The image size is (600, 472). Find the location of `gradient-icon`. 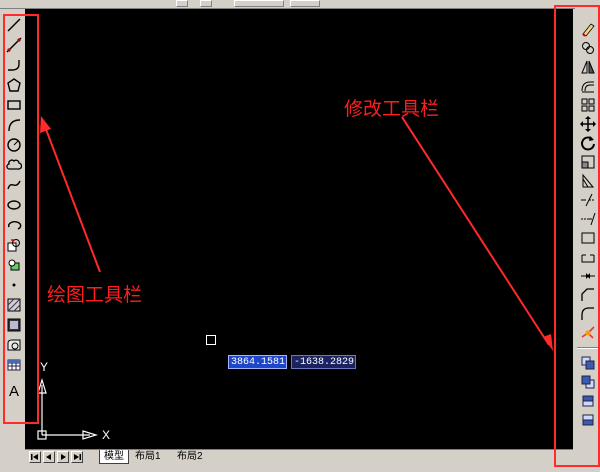

gradient-icon is located at coordinates (14, 325).